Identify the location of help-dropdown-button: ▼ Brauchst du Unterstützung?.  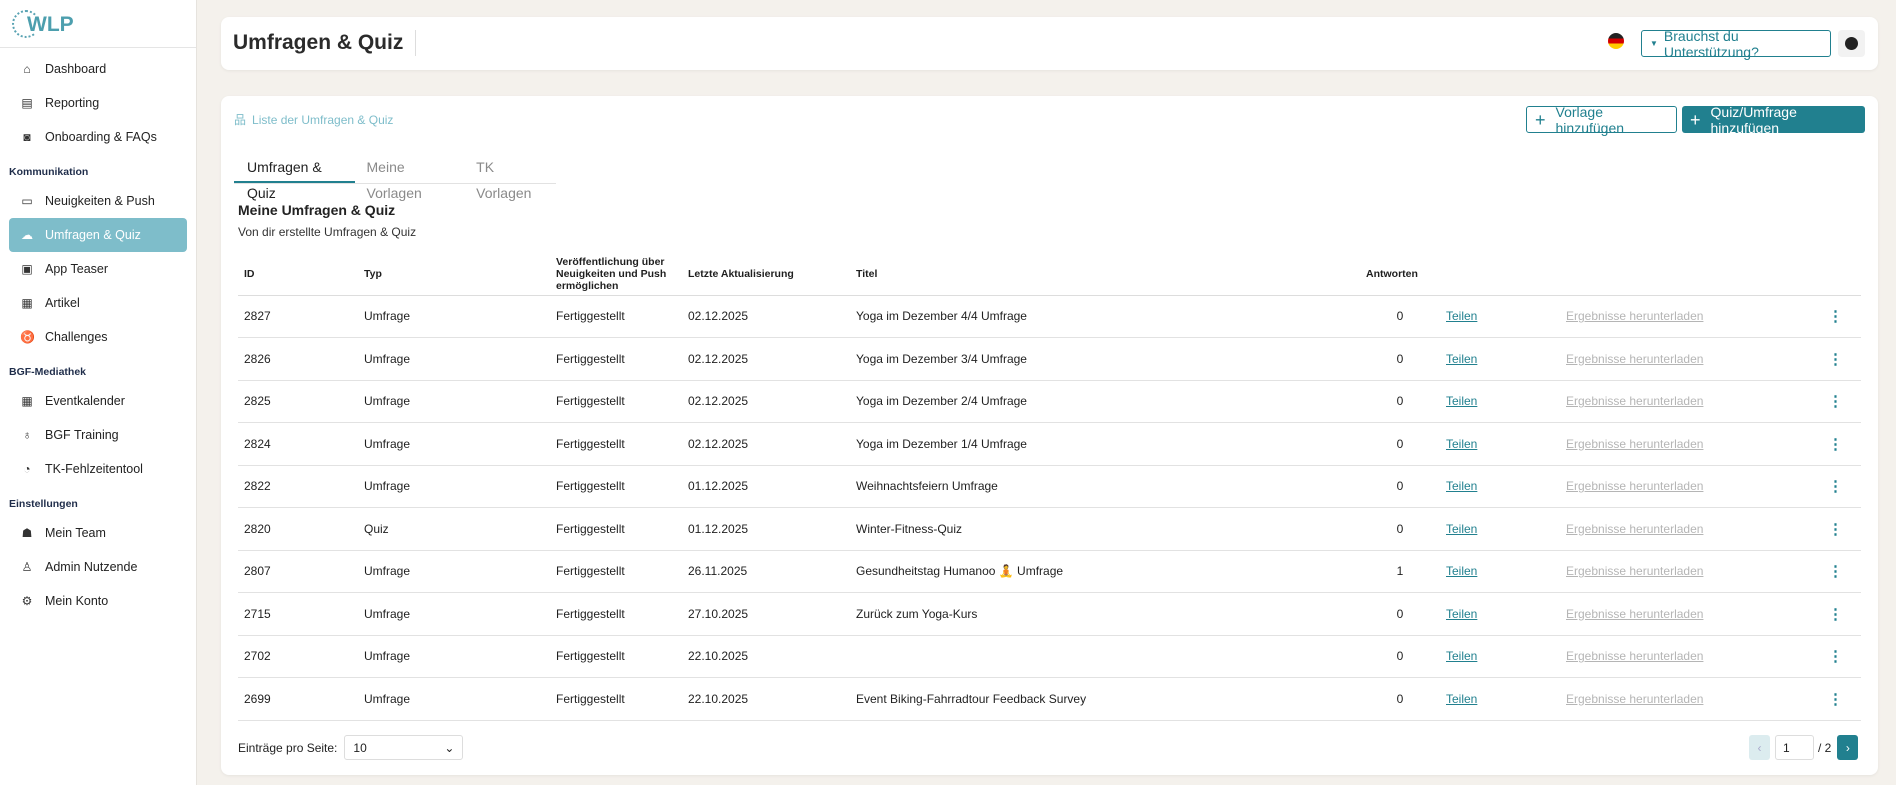
(1736, 44).